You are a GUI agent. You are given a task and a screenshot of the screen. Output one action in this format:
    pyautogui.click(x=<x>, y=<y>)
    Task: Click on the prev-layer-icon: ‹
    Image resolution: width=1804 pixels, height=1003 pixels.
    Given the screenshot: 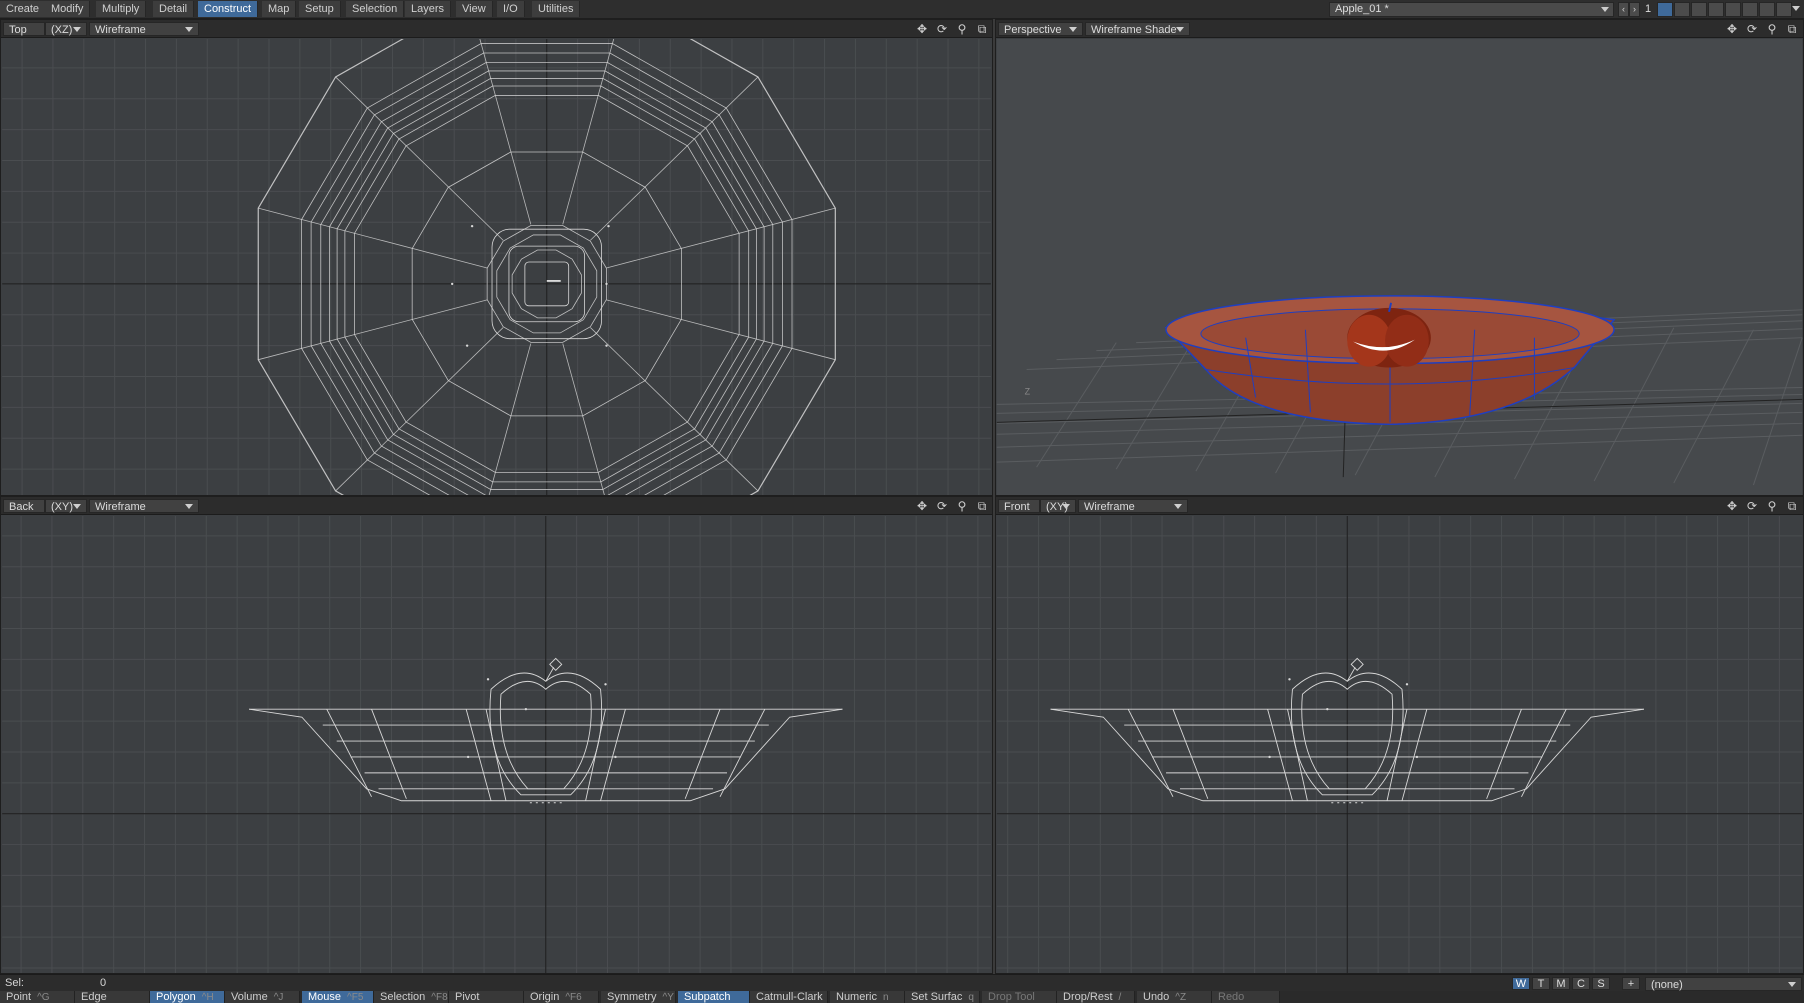 What is the action you would take?
    pyautogui.click(x=1623, y=9)
    